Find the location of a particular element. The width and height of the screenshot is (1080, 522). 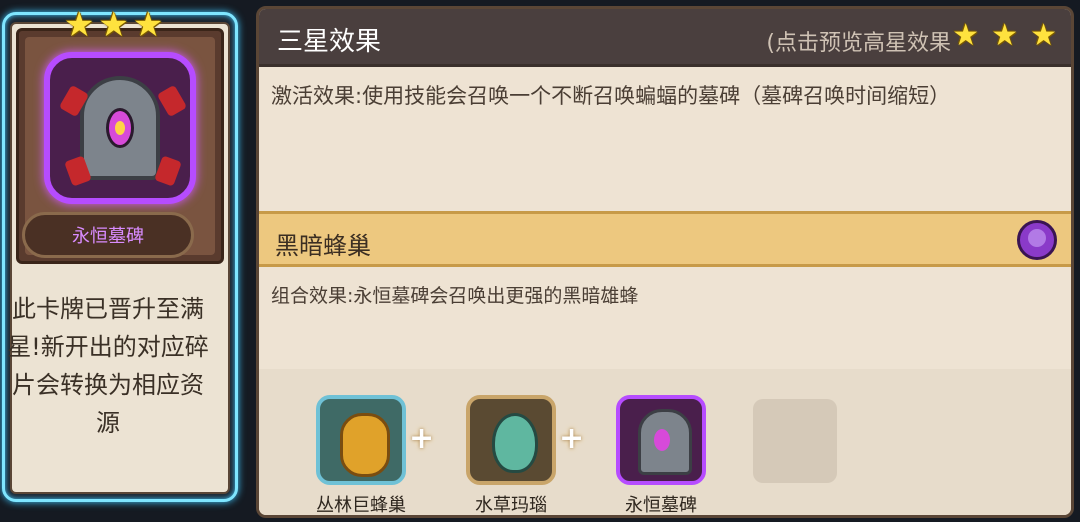

max-star-message: 此卡牌已晋升至满星!新开出的对应碎片会转换为相应资源 is located at coordinates (108, 366).